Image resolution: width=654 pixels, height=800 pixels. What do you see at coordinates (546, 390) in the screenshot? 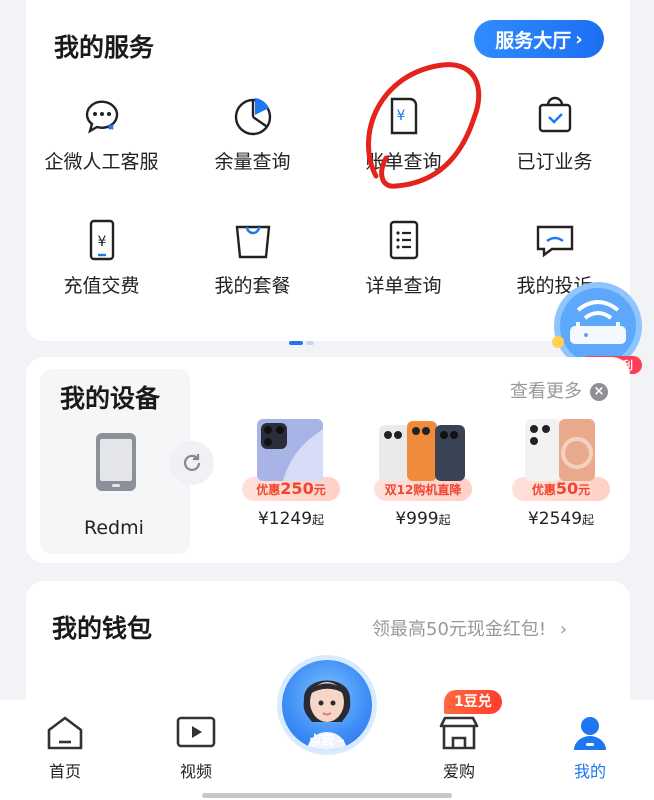
I see `view-more-link: 查看更多` at bounding box center [546, 390].